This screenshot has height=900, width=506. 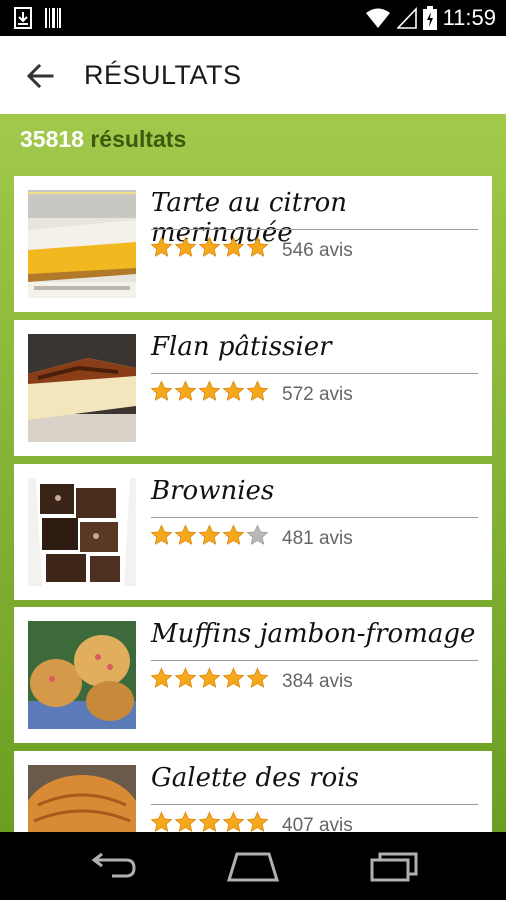 What do you see at coordinates (241, 347) in the screenshot?
I see `recipe-title: Flan pâtissier` at bounding box center [241, 347].